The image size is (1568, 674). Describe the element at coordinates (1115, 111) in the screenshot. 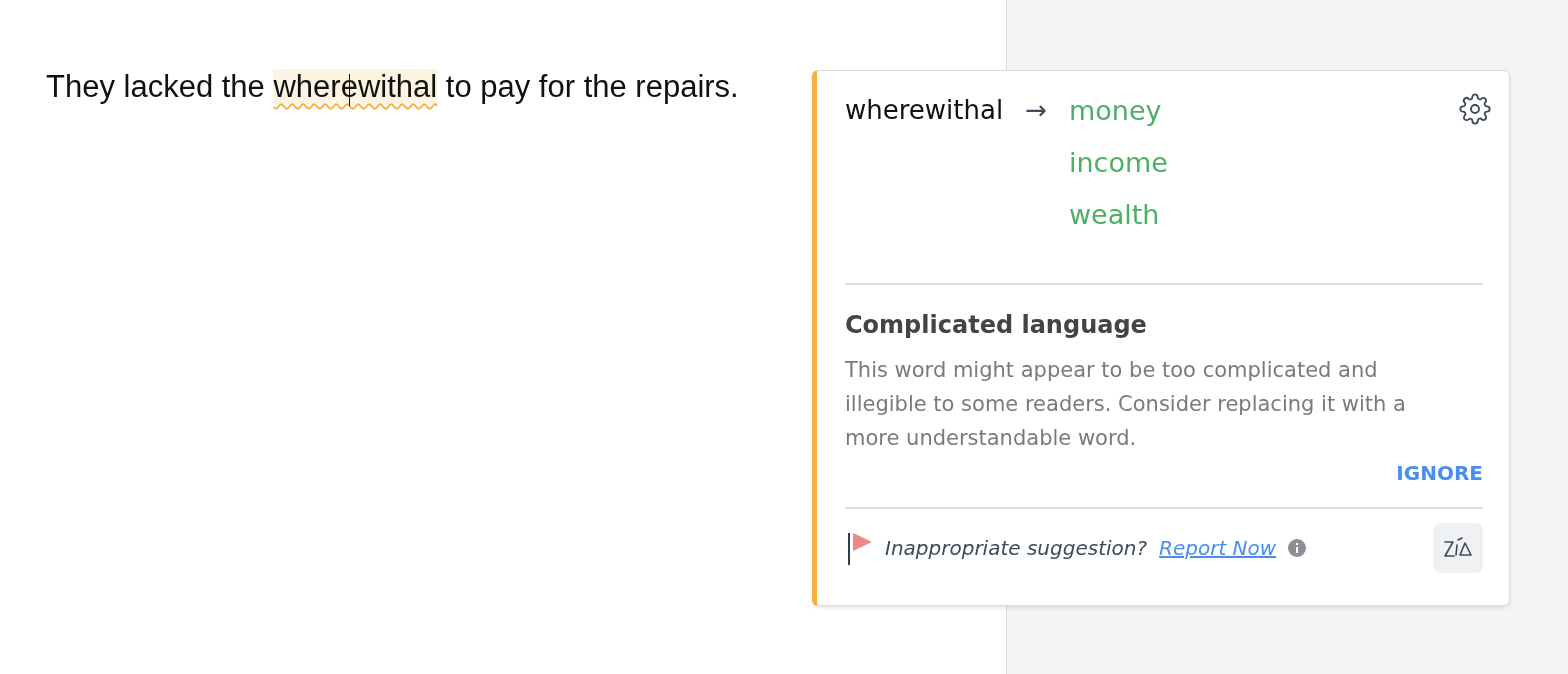

I see `replacement-option: money` at that location.